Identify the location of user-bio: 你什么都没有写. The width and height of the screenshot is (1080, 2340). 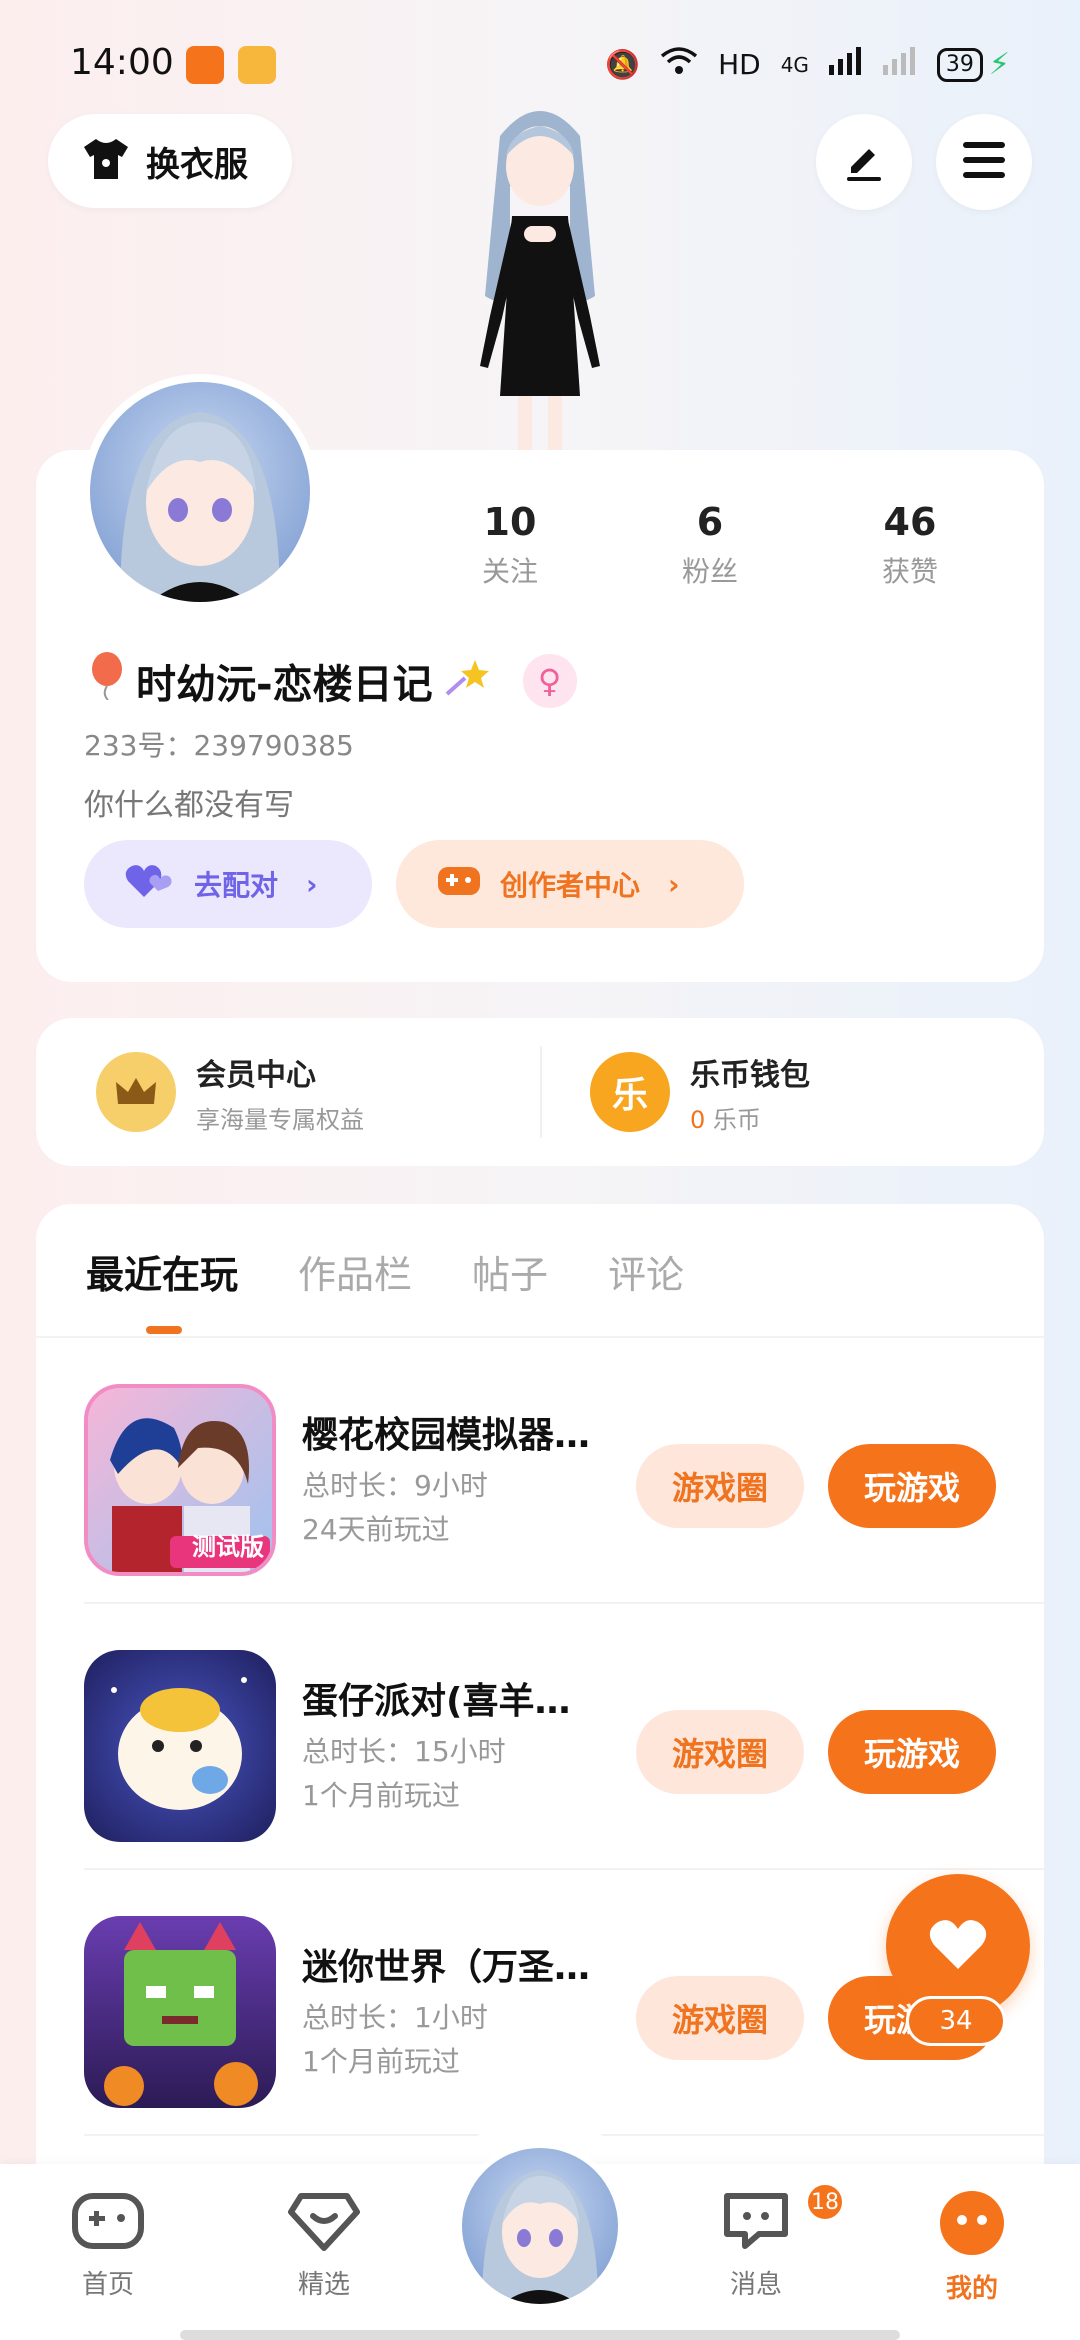
(189, 802).